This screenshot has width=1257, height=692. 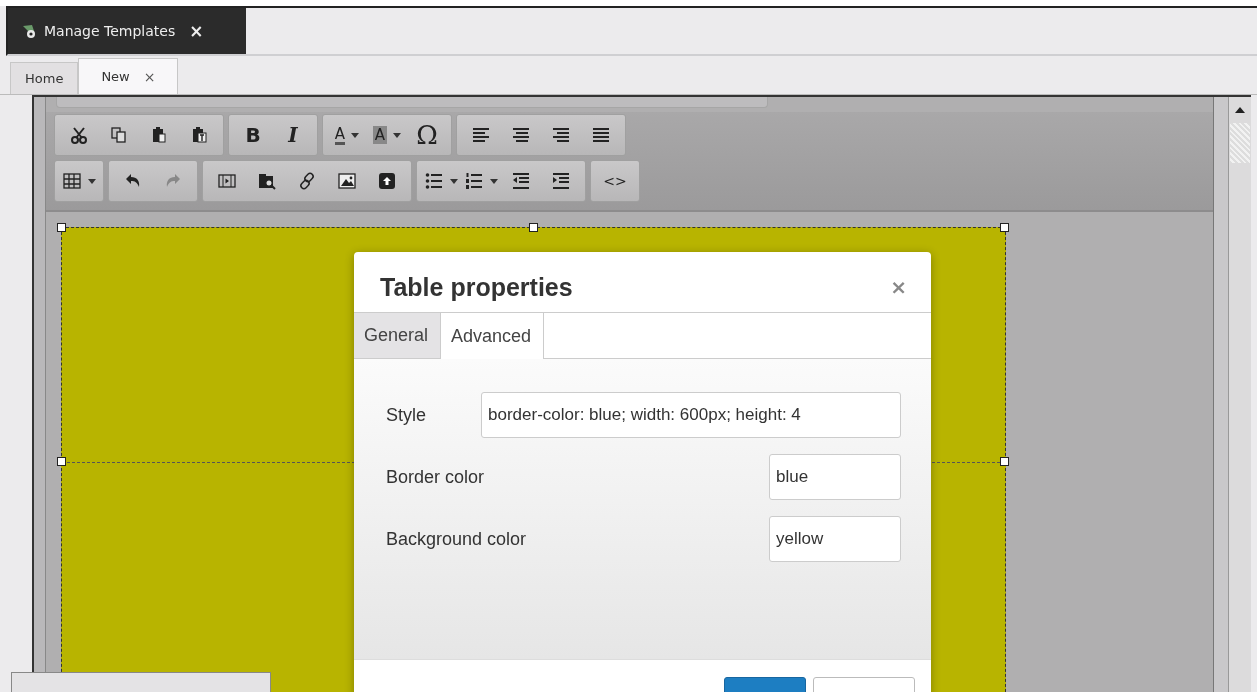 I want to click on dialog-tab: Advanced, so click(x=492, y=336).